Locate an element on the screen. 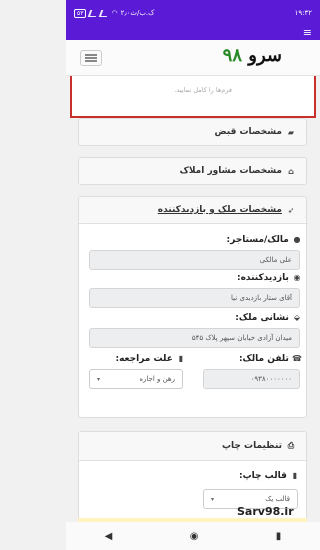 This screenshot has width=320, height=550. status-icons: ۵۳ ◠ ۲٫۰ک.ب/ث is located at coordinates (114, 13).